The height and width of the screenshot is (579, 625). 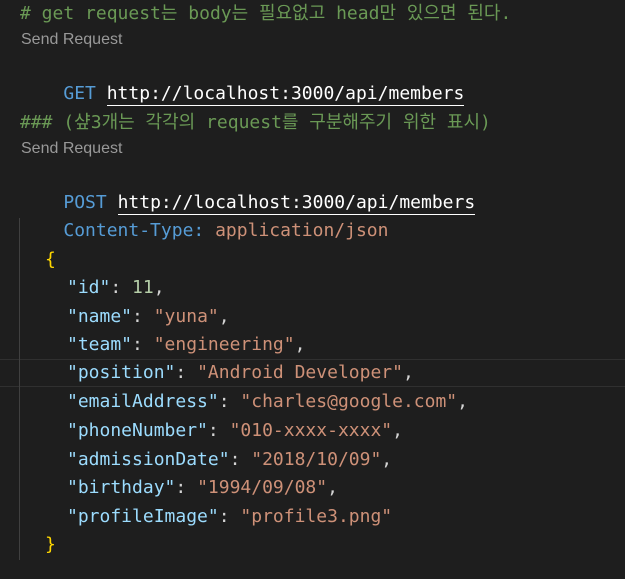 What do you see at coordinates (71, 149) in the screenshot?
I see `send-request-link-2: Send Request` at bounding box center [71, 149].